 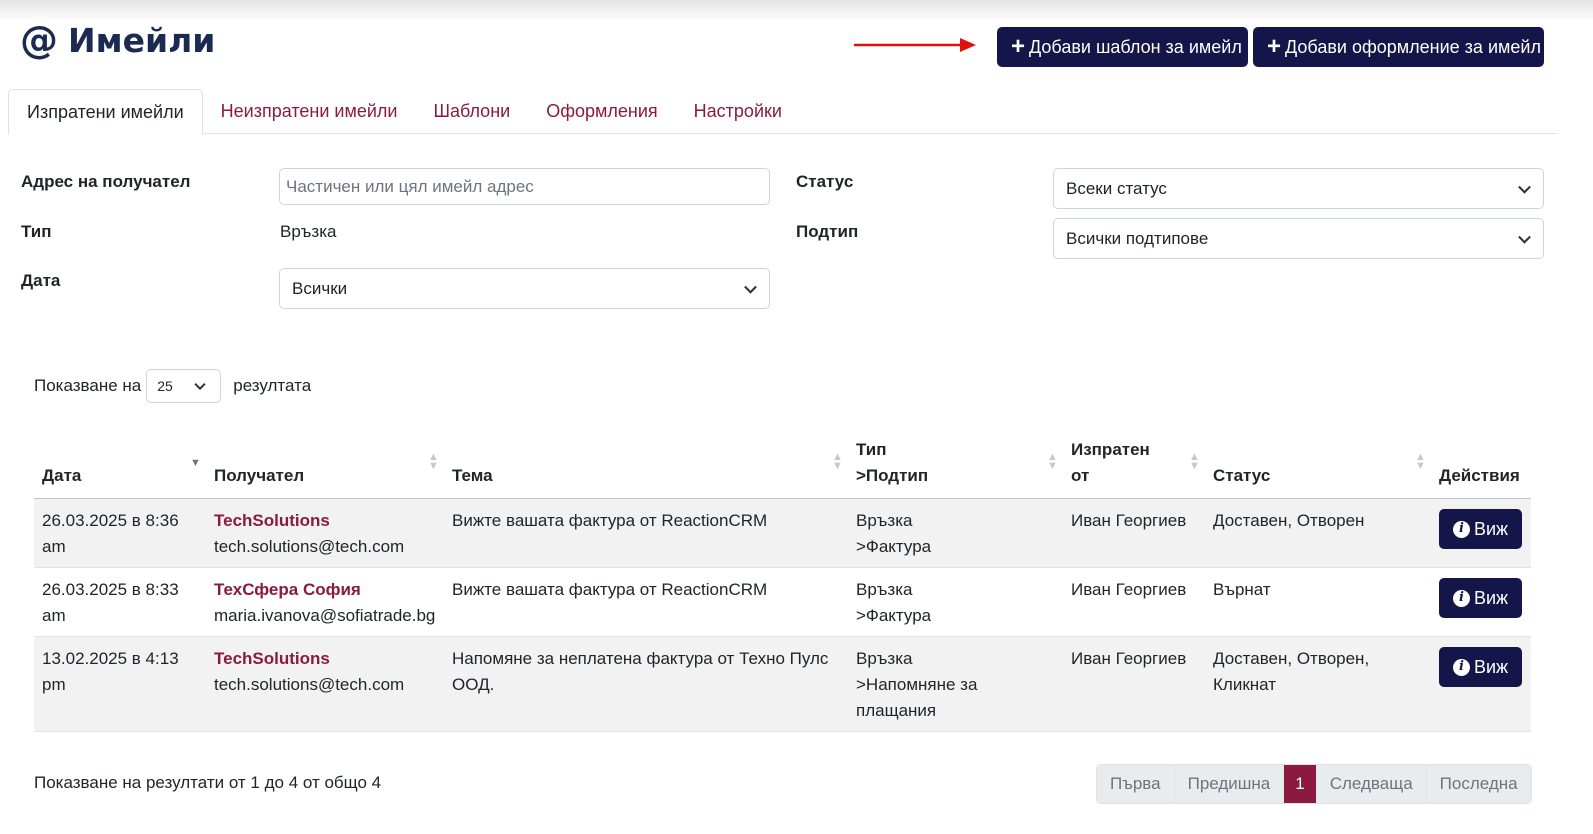 I want to click on cell-type: Връзка >Напомняне за плащания, so click(x=955, y=684).